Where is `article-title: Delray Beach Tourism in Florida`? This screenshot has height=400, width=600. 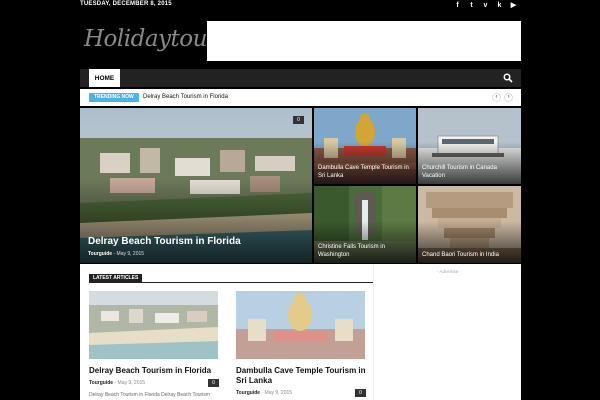
article-title: Delray Beach Tourism in Florida is located at coordinates (156, 371).